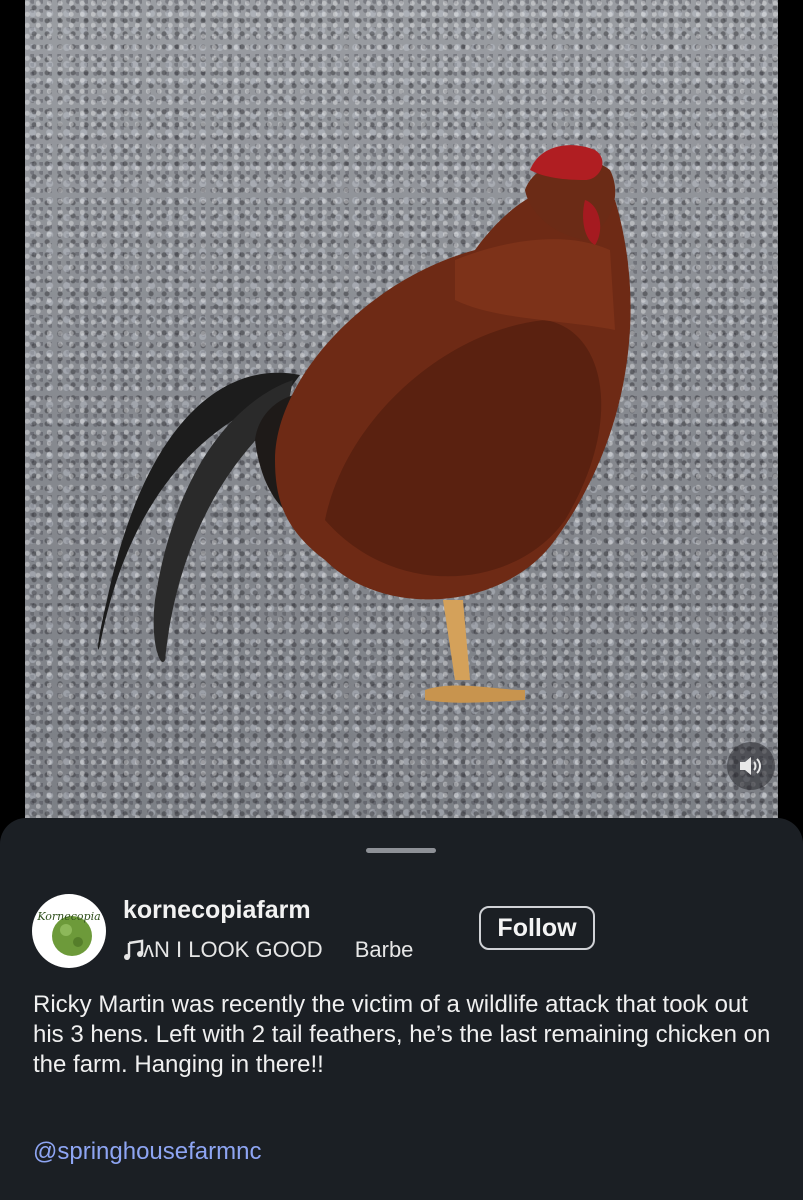 This screenshot has height=1200, width=803. Describe the element at coordinates (134, 949) in the screenshot. I see `music-note-icon` at that location.